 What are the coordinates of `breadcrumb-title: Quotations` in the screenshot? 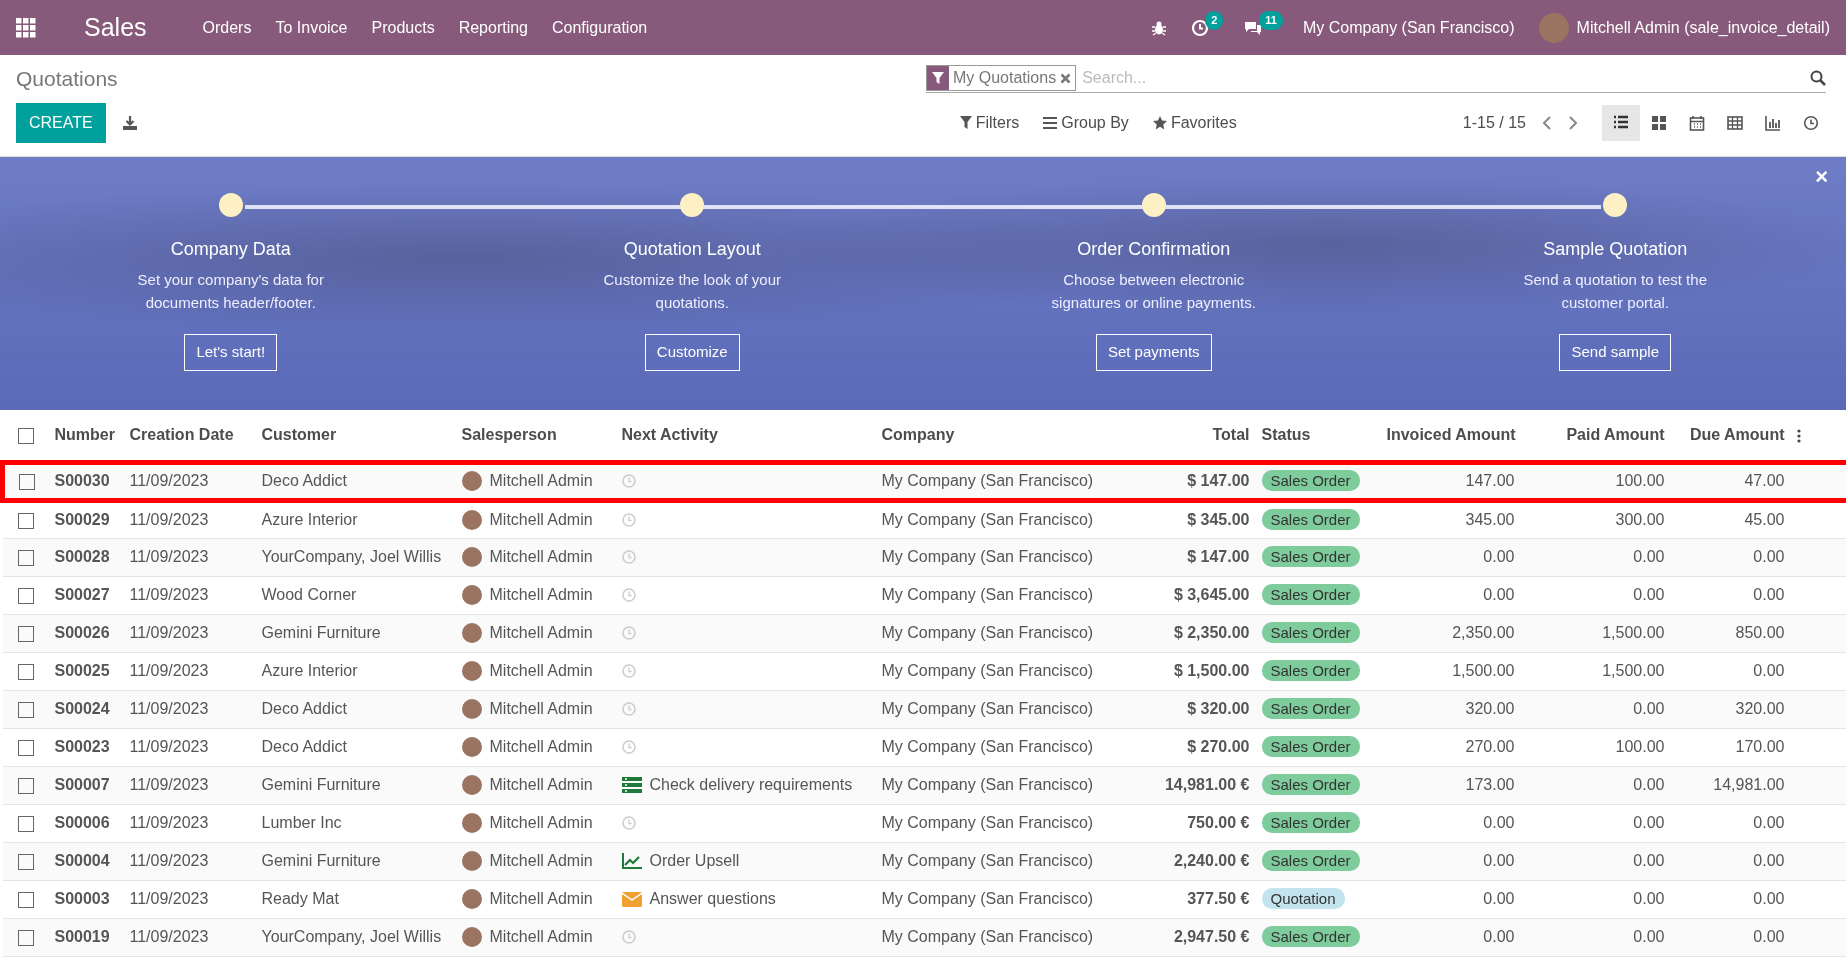 It's located at (67, 79).